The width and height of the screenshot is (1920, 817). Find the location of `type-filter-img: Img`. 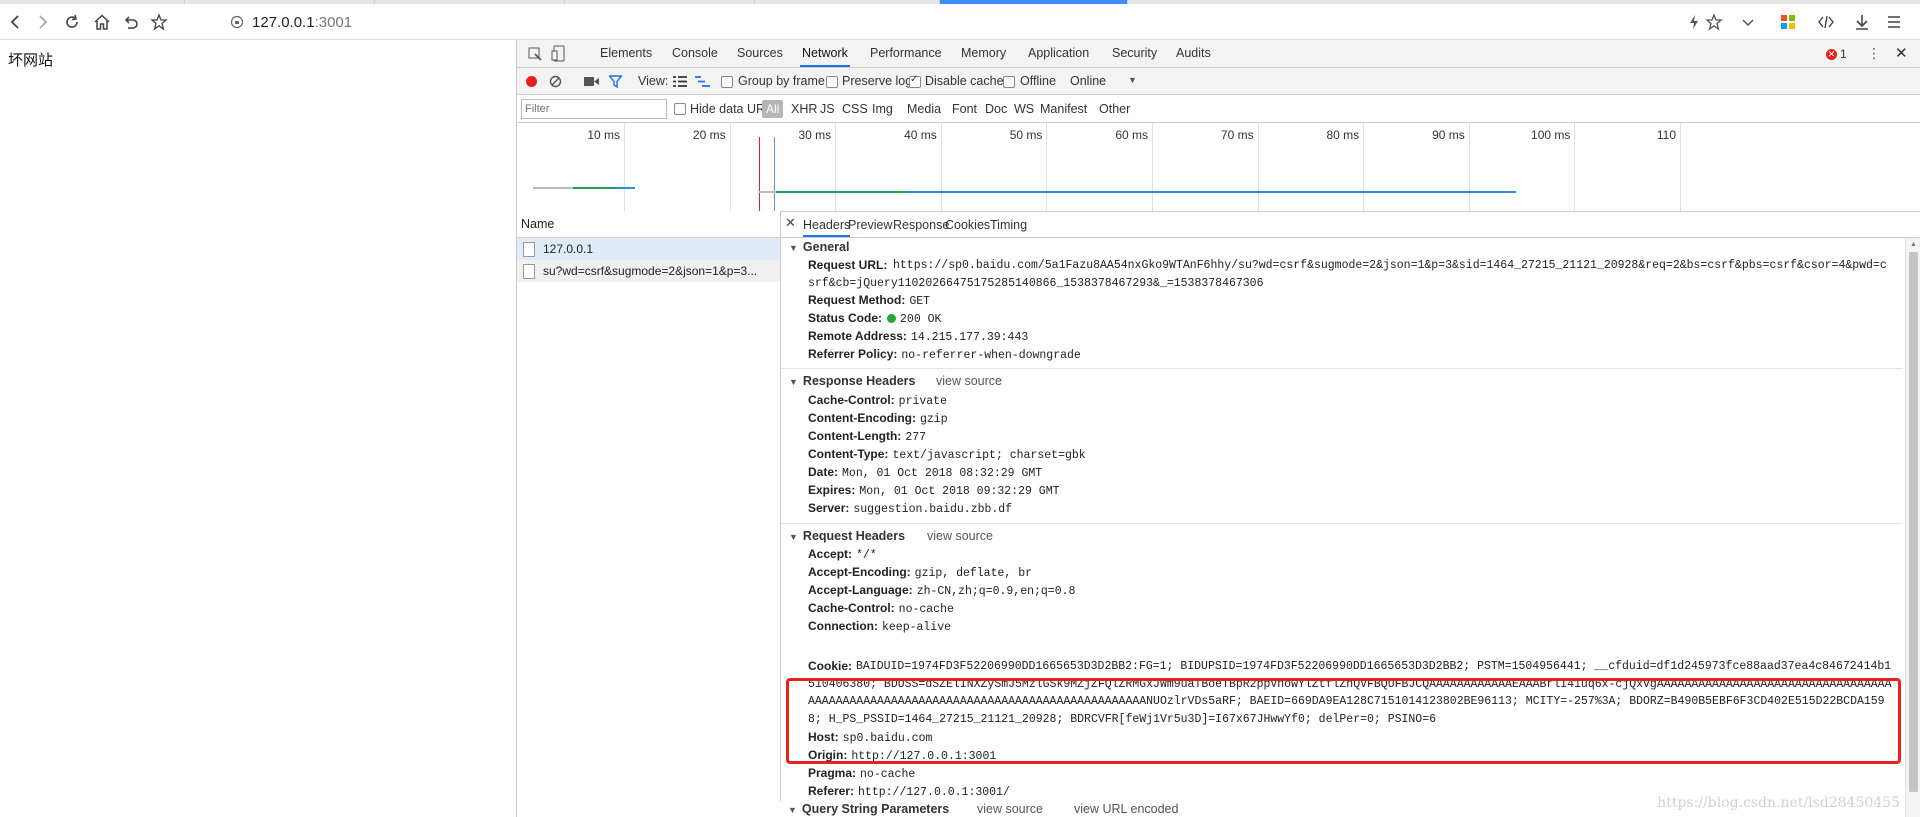

type-filter-img: Img is located at coordinates (882, 109).